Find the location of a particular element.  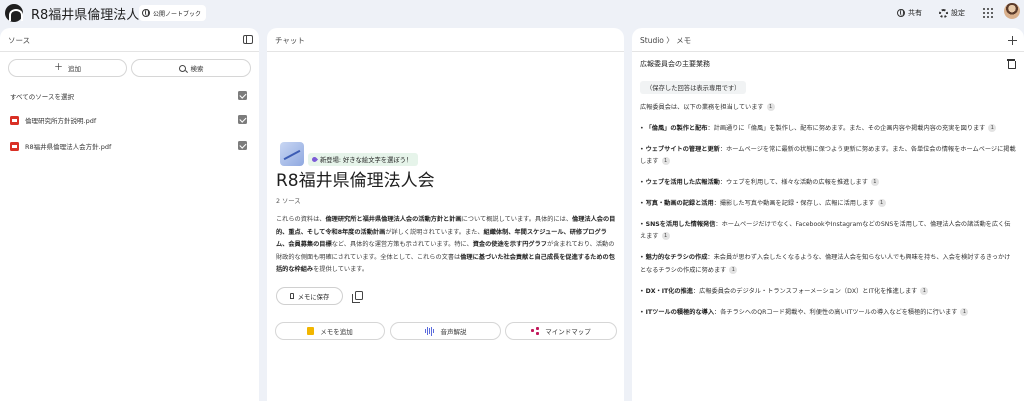

new-feature-label: 新登場: 好きな絵文字を選ぼう！ is located at coordinates (366, 160).